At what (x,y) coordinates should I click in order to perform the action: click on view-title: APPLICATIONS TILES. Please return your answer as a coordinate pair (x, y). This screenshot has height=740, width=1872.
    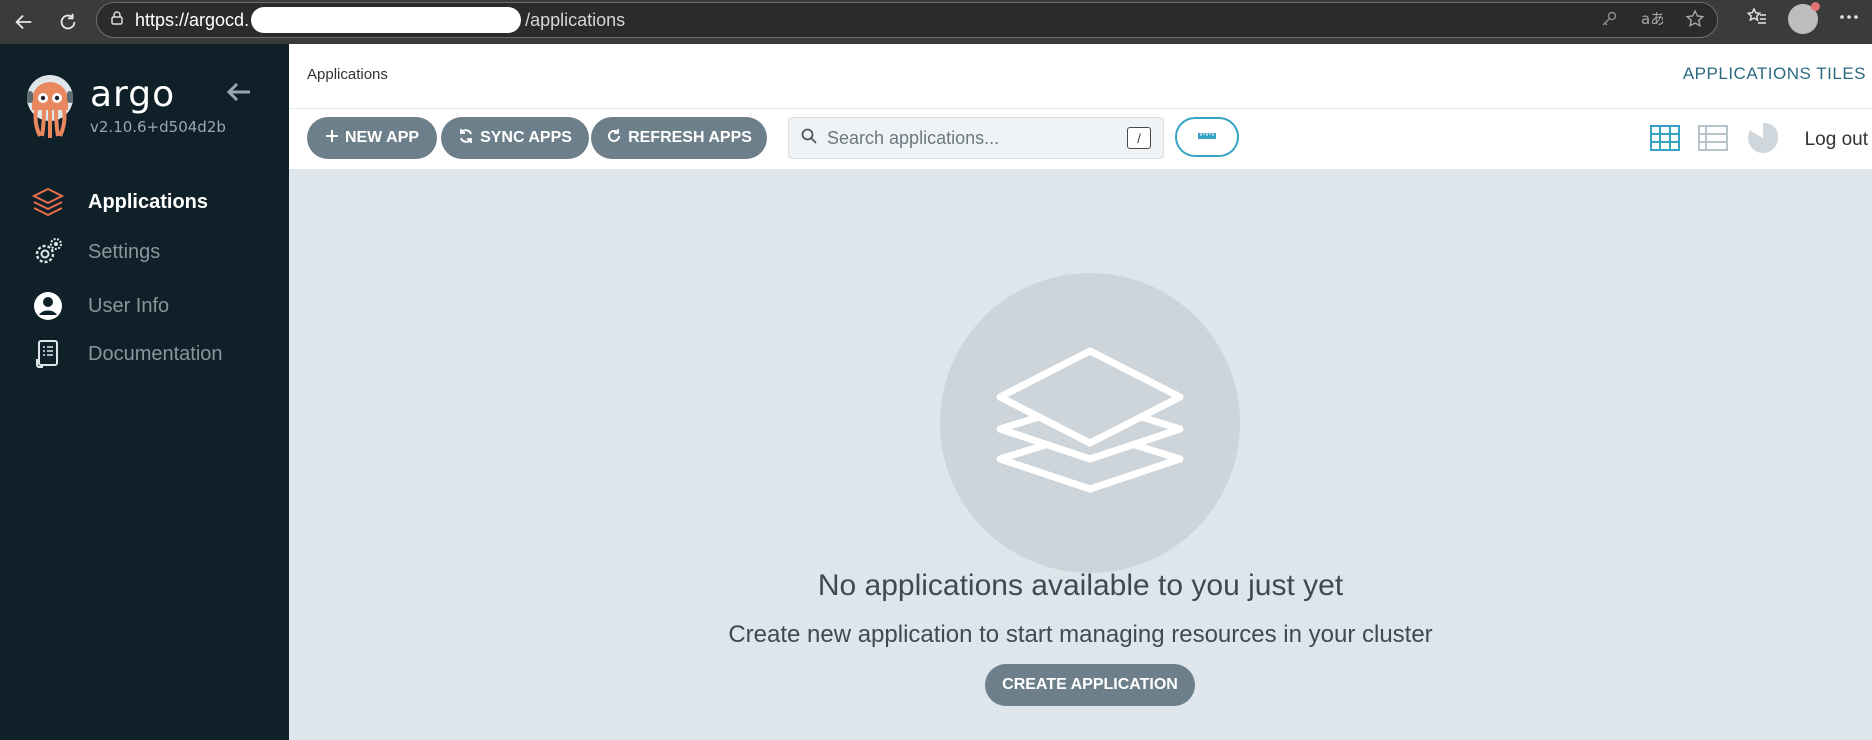
    Looking at the image, I should click on (1774, 73).